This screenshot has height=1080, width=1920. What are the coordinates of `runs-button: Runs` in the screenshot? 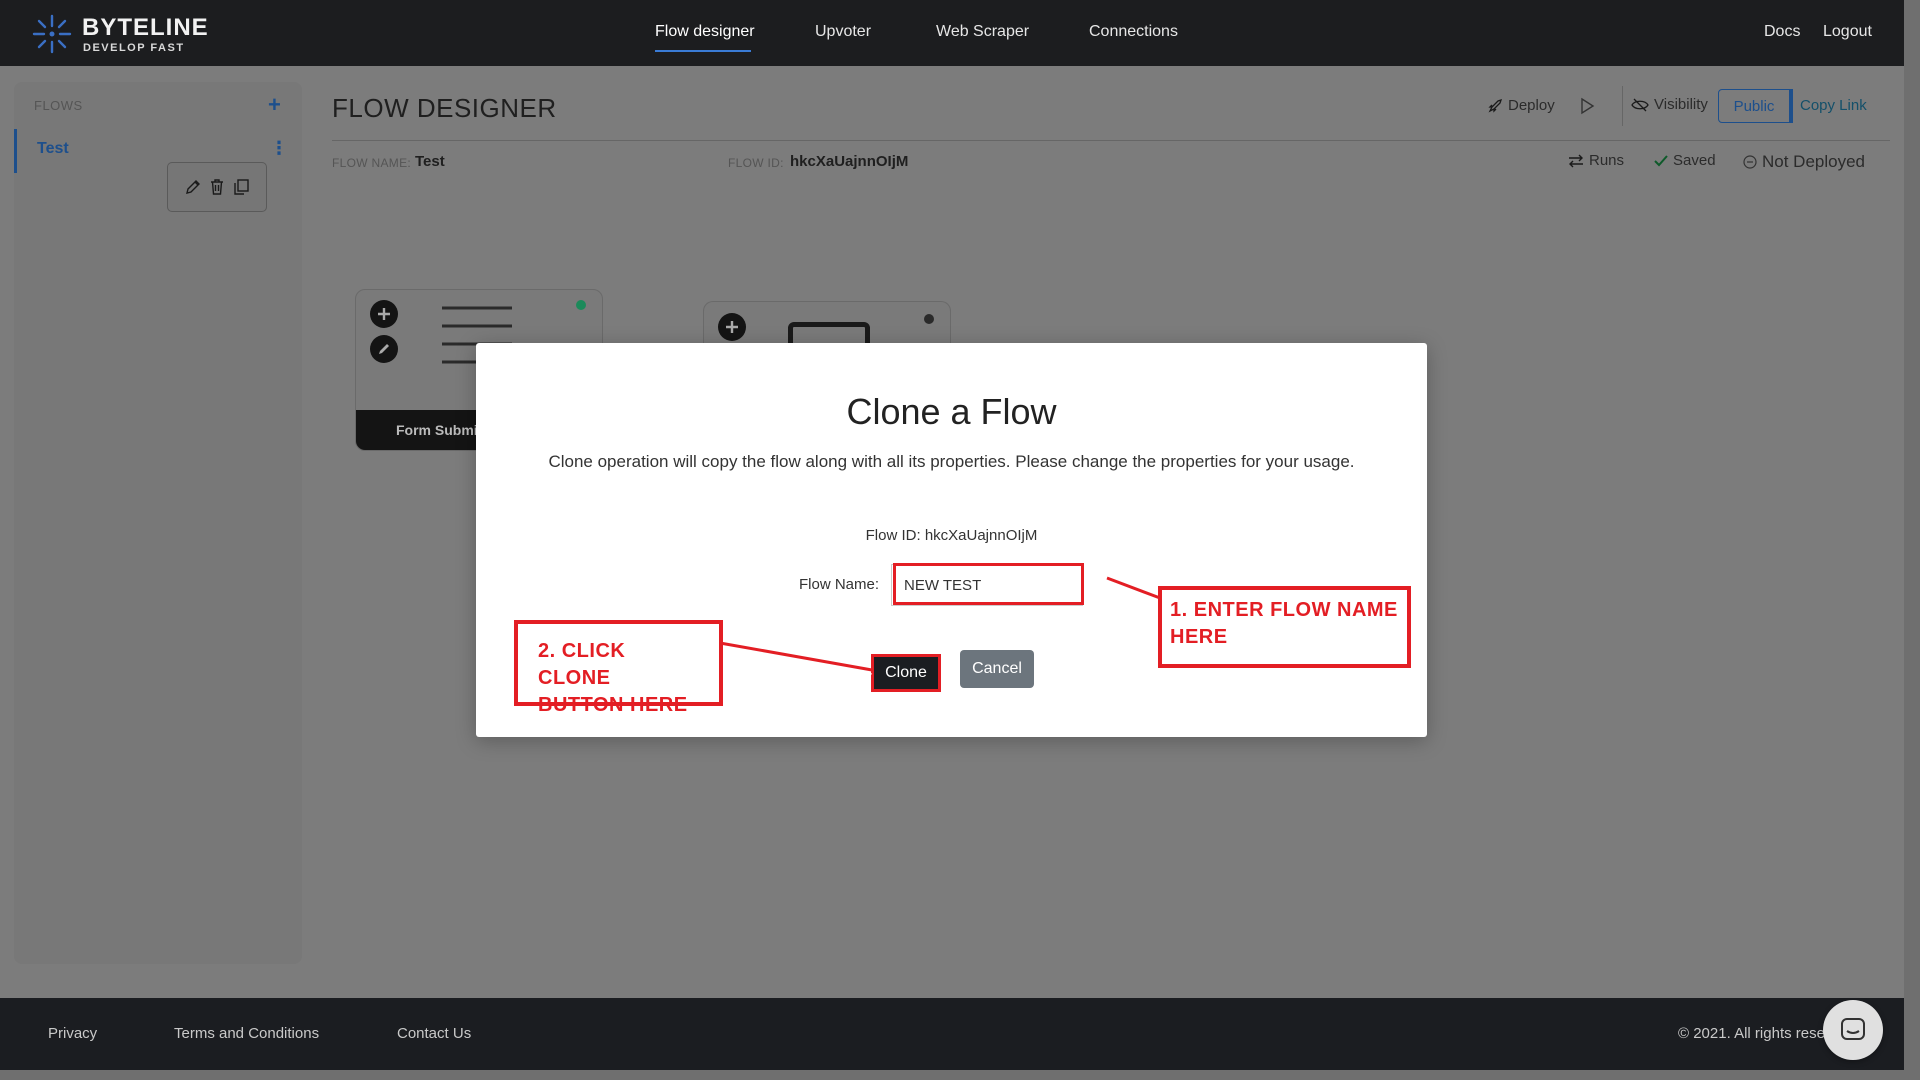 It's located at (1596, 160).